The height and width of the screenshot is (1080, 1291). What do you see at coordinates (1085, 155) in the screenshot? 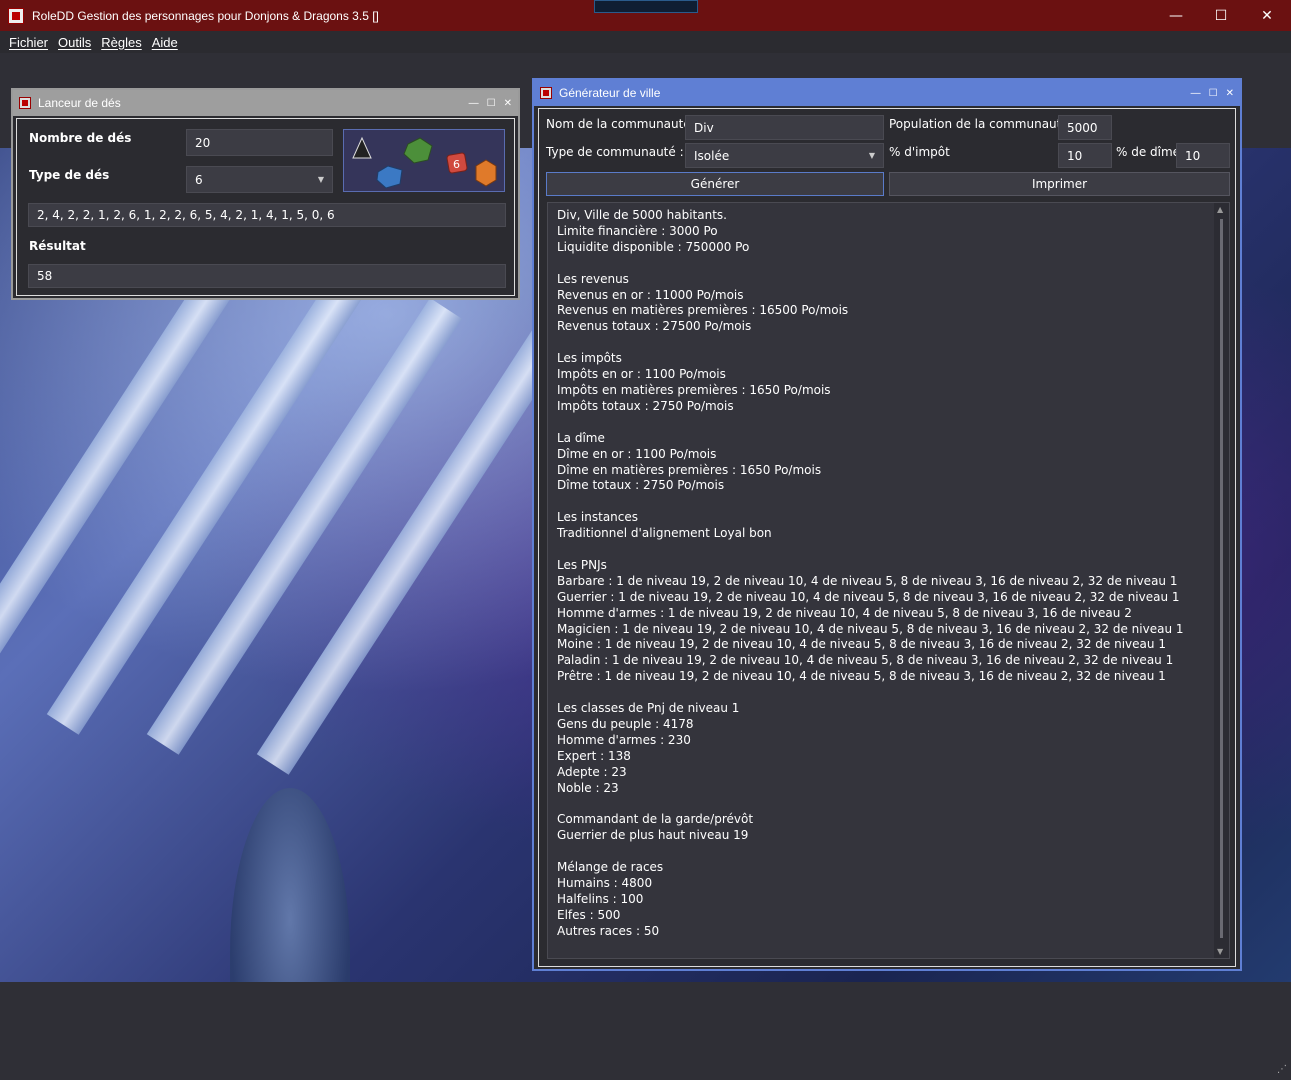
I see `tax-input: 10` at bounding box center [1085, 155].